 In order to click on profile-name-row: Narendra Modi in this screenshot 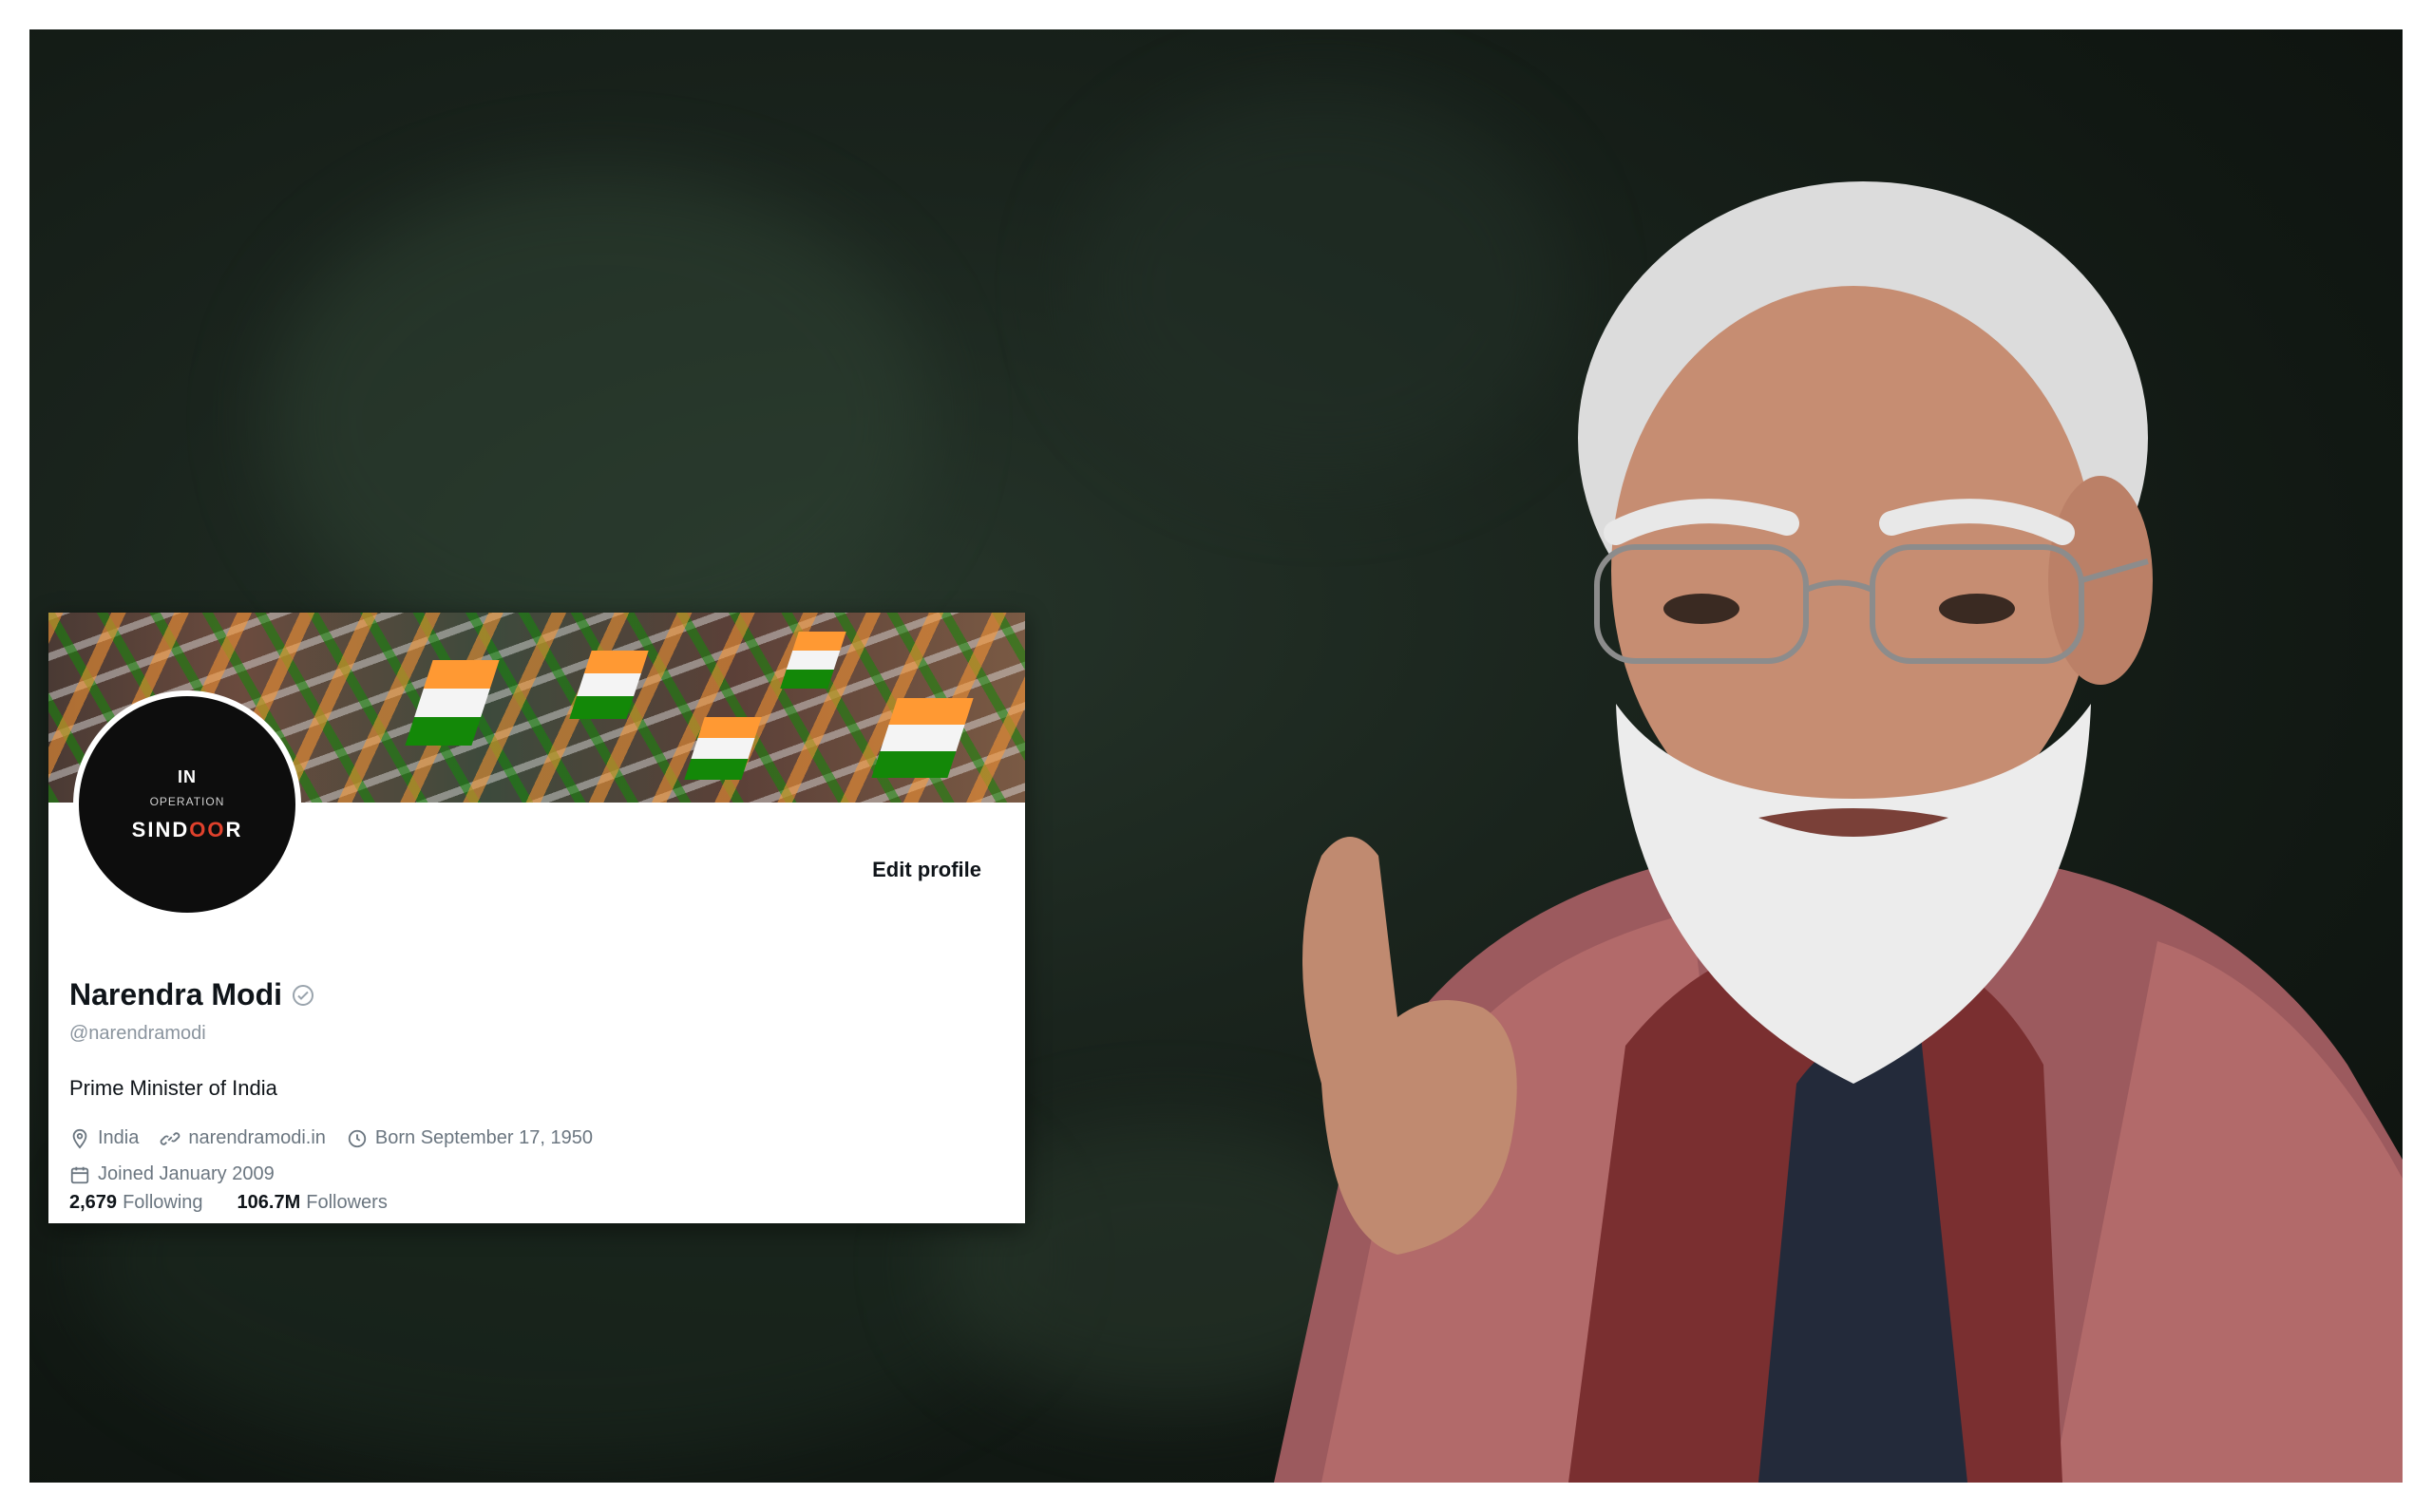, I will do `click(191, 995)`.